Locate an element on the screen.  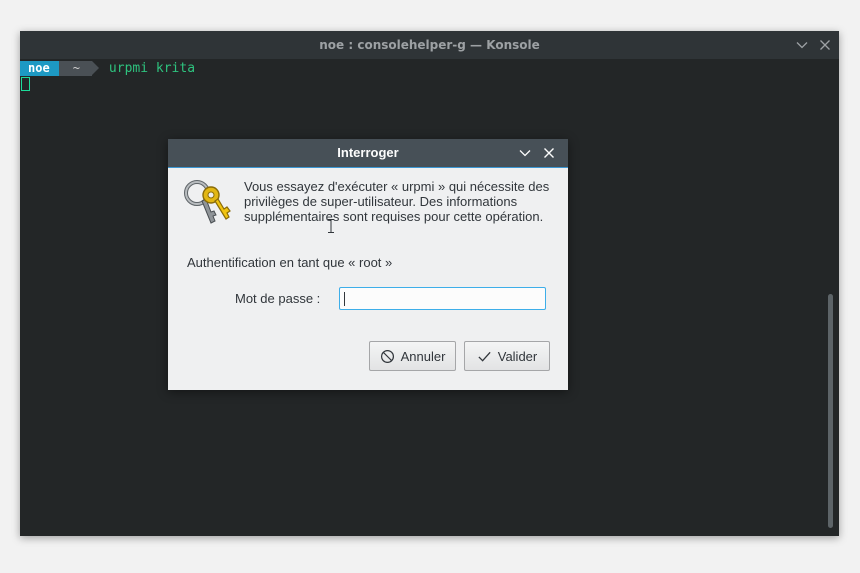
text-caret is located at coordinates (344, 299).